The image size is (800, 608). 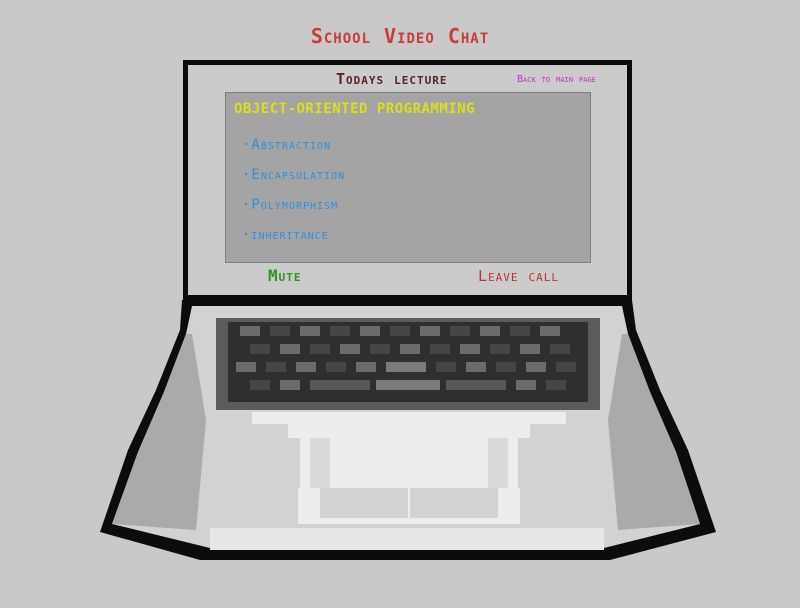 What do you see at coordinates (654, 432) in the screenshot?
I see `laptop-base-shade-right` at bounding box center [654, 432].